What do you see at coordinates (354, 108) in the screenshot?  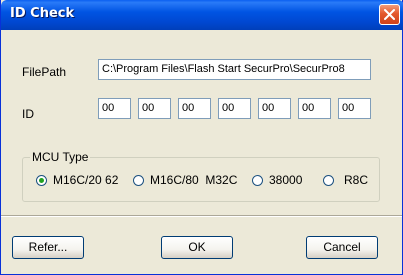 I see `id-field-7: 00` at bounding box center [354, 108].